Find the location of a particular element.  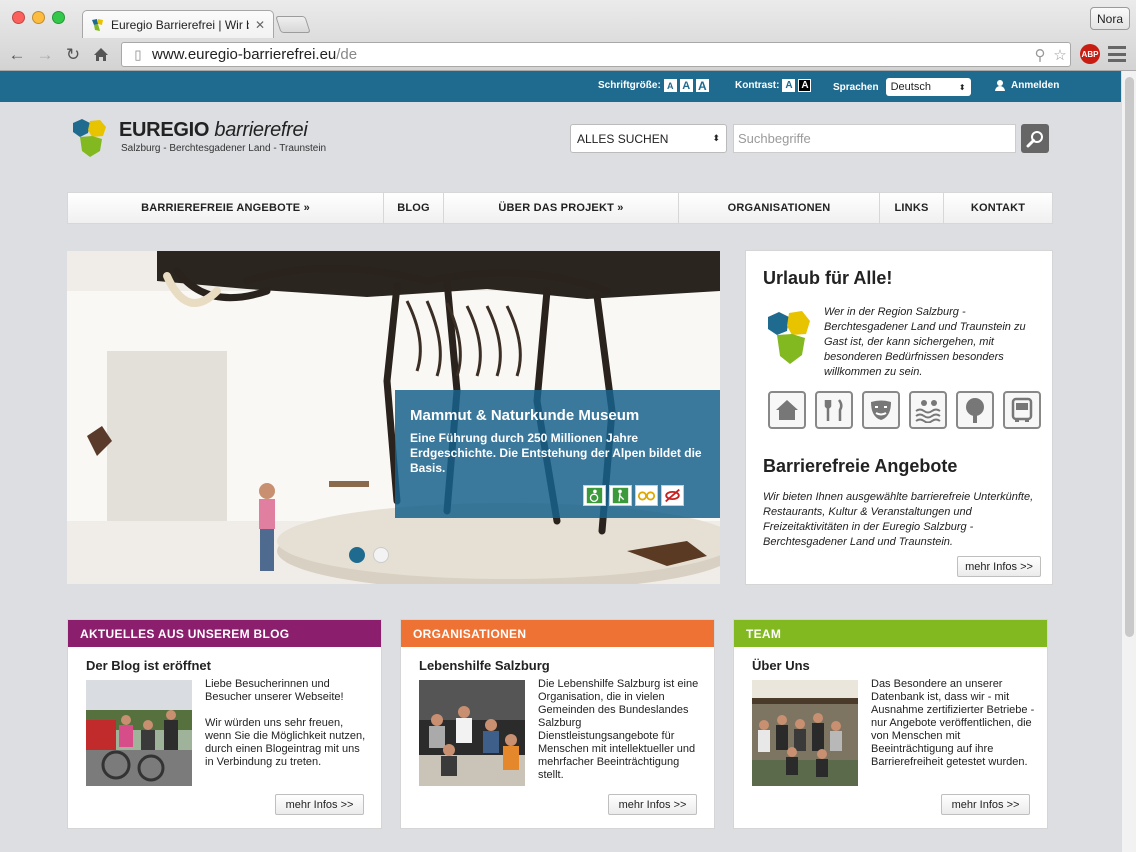

accessibility-icons is located at coordinates (633, 495).